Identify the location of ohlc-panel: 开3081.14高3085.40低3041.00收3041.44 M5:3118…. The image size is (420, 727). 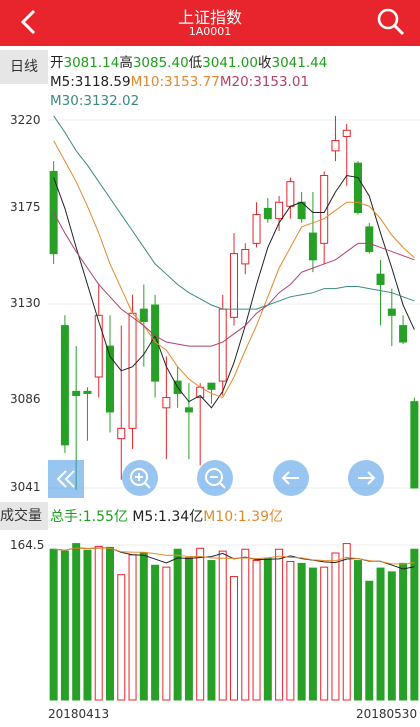
(188, 82).